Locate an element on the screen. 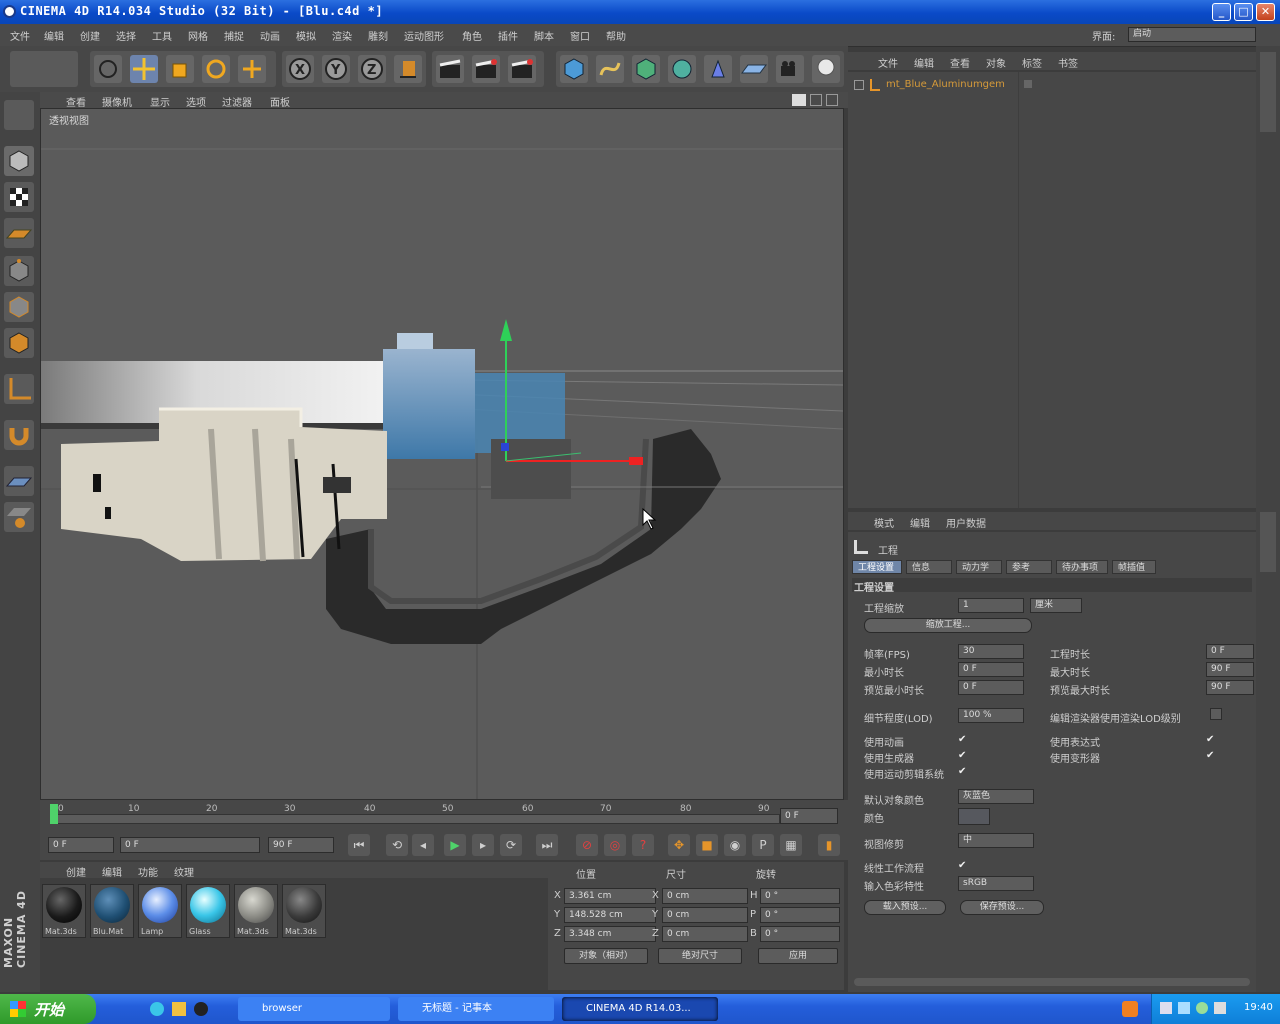 The width and height of the screenshot is (1280, 1024). material-swatch: Mat.3ds is located at coordinates (304, 911).